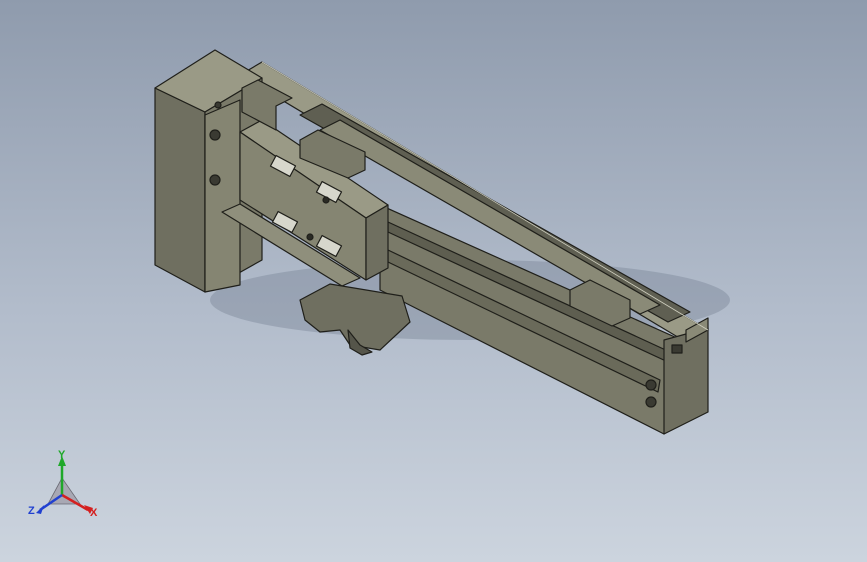 The width and height of the screenshot is (867, 562). I want to click on end-cap-right-front, so click(686, 381).